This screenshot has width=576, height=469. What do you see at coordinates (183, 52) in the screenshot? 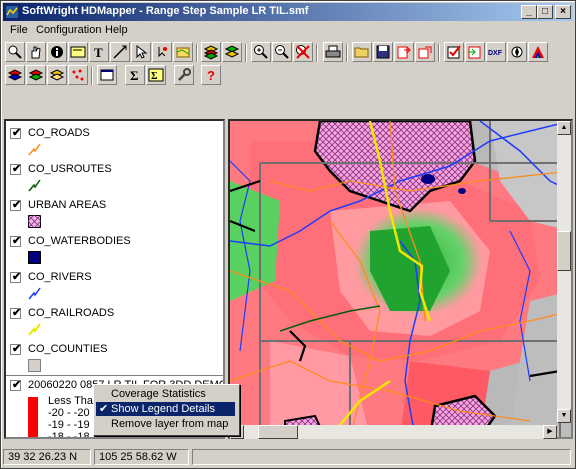
I see `layer-icon` at bounding box center [183, 52].